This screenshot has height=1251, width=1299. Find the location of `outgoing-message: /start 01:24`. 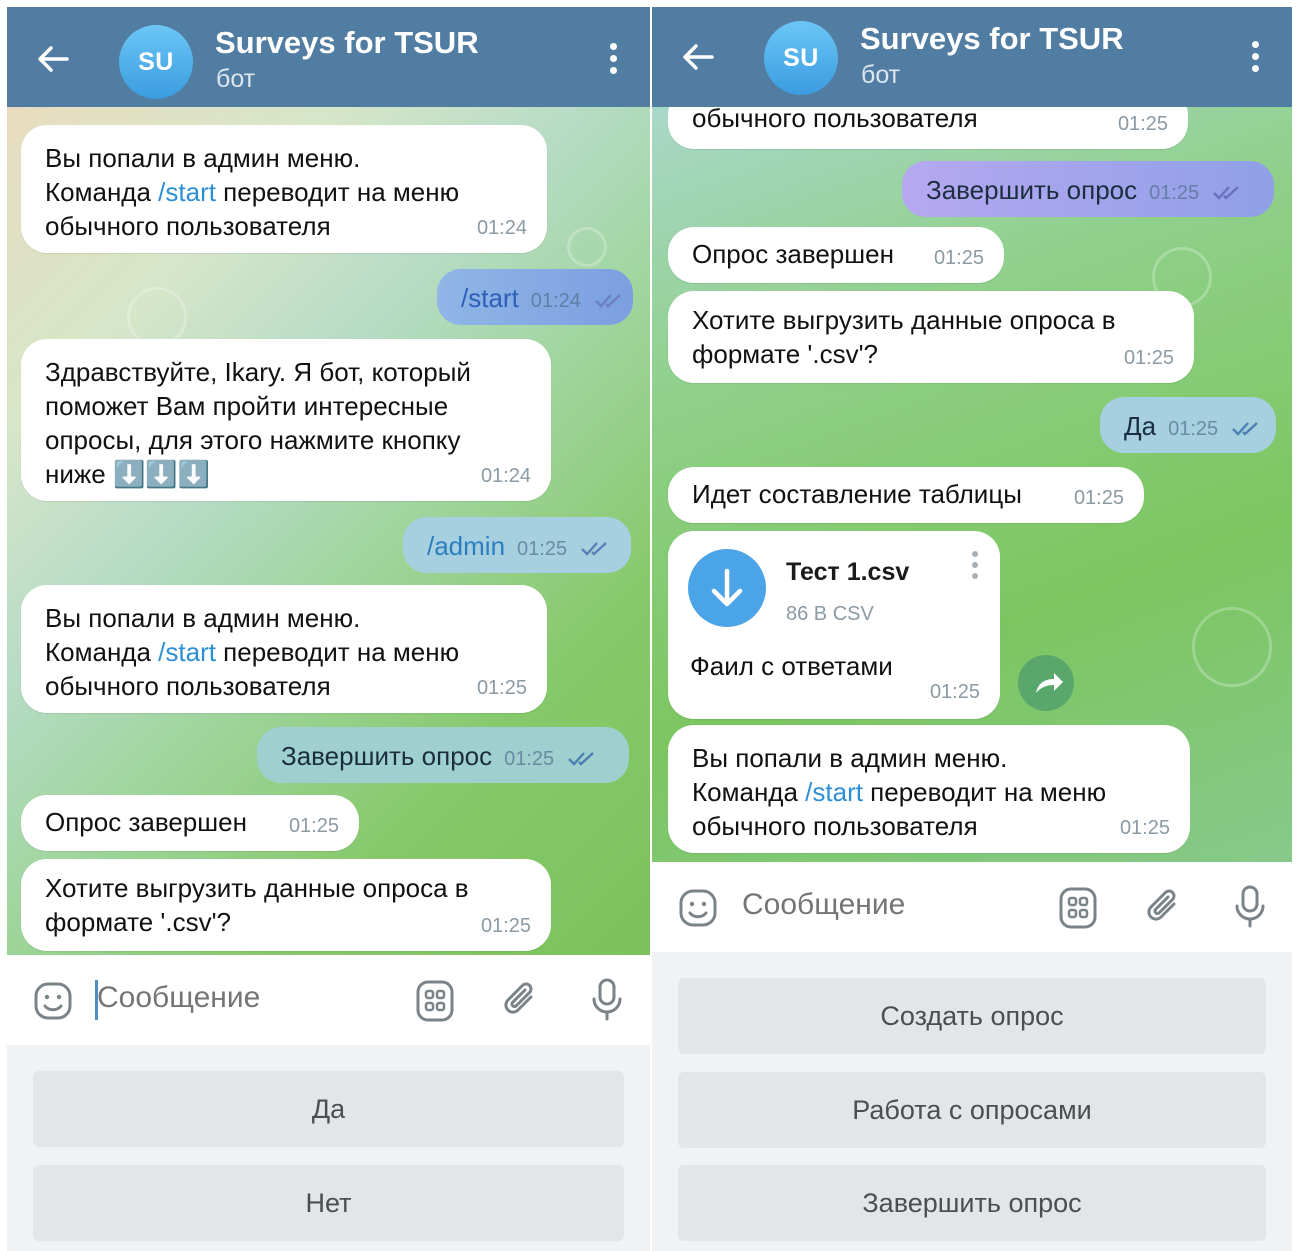

outgoing-message: /start 01:24 is located at coordinates (535, 297).